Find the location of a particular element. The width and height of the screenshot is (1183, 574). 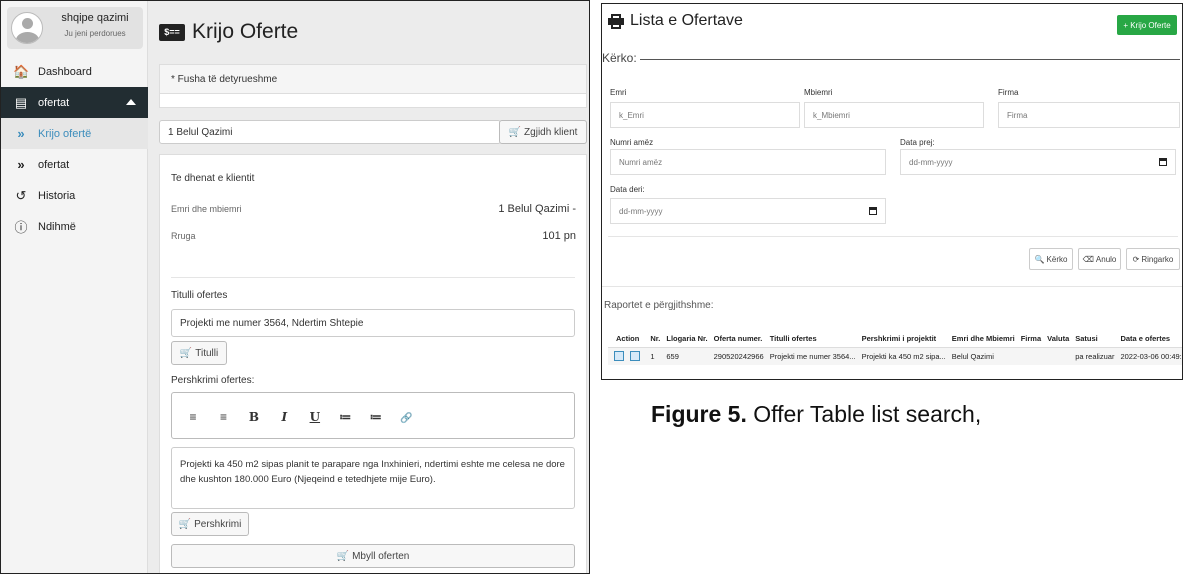

sidebar-item-ndihme: ⓘ Ndihmë is located at coordinates (74, 226).